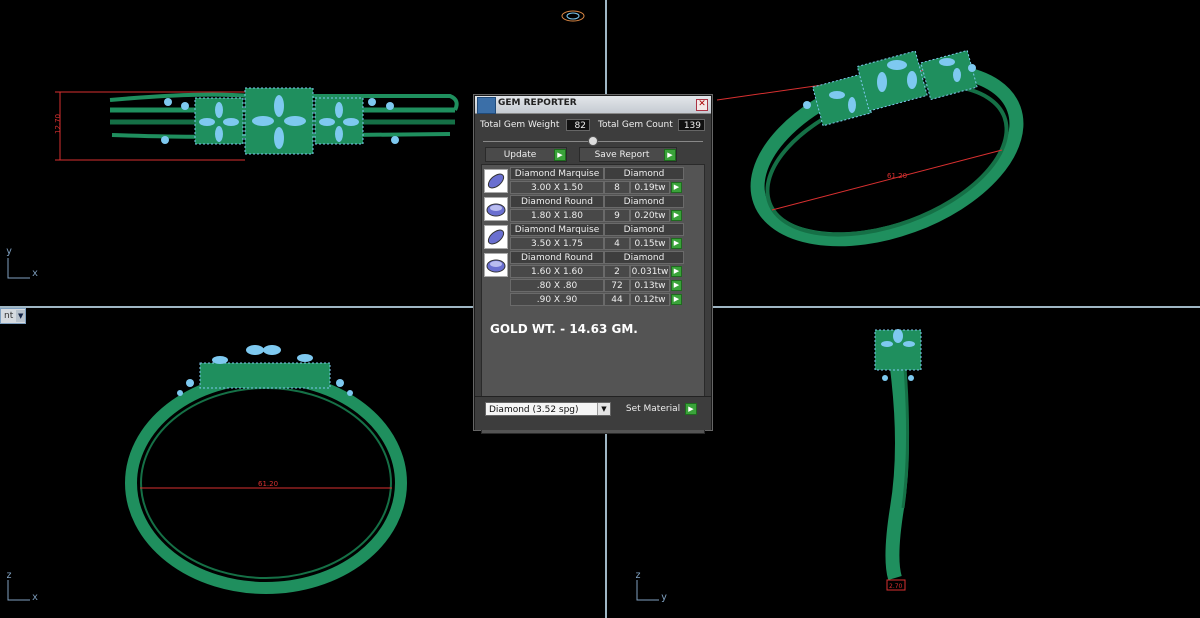 Image resolution: width=1200 pixels, height=618 pixels. Describe the element at coordinates (557, 285) in the screenshot. I see `gem-size: .80 X .80` at that location.